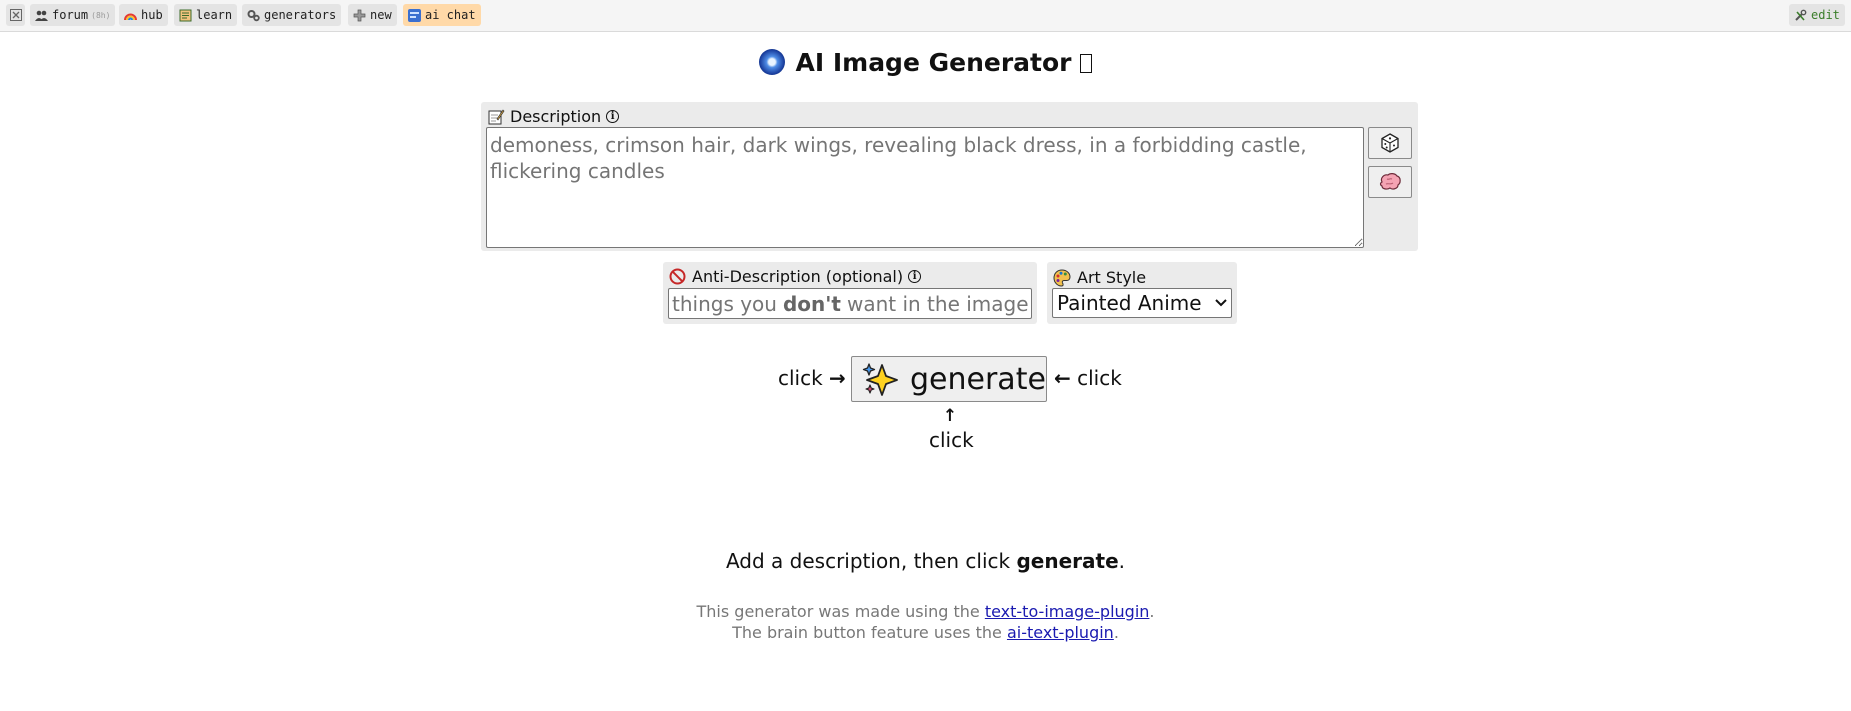 This screenshot has height=711, width=1851. What do you see at coordinates (1152, 611) in the screenshot?
I see `credits-line-1-end: .` at bounding box center [1152, 611].